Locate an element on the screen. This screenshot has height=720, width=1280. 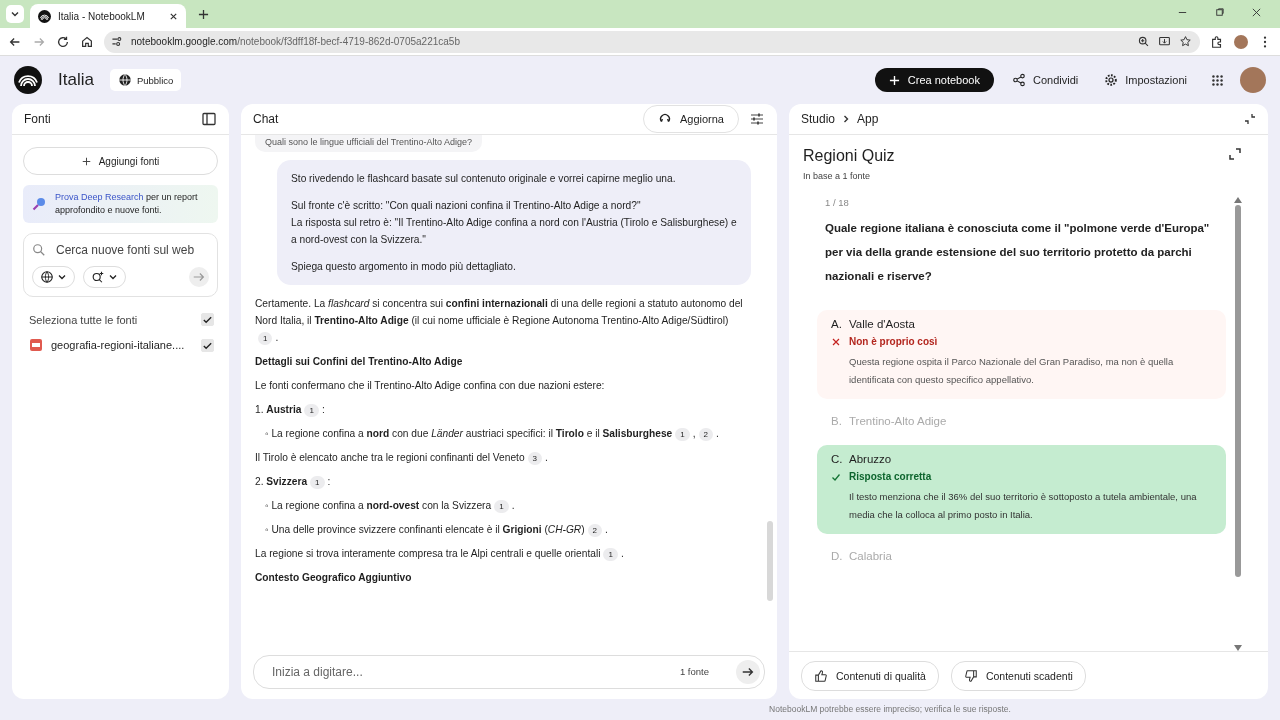
answer-text: Certamente. La flashcard si concentra sui confini internazionali di una delle regioni a statuto autonomo del Nord Italia, il Trentino-Alto Adige (il cui nome ufficiale è Regione Autonoma Trentino-Alto Adige/Südtirol) is located at coordinates (499, 312).